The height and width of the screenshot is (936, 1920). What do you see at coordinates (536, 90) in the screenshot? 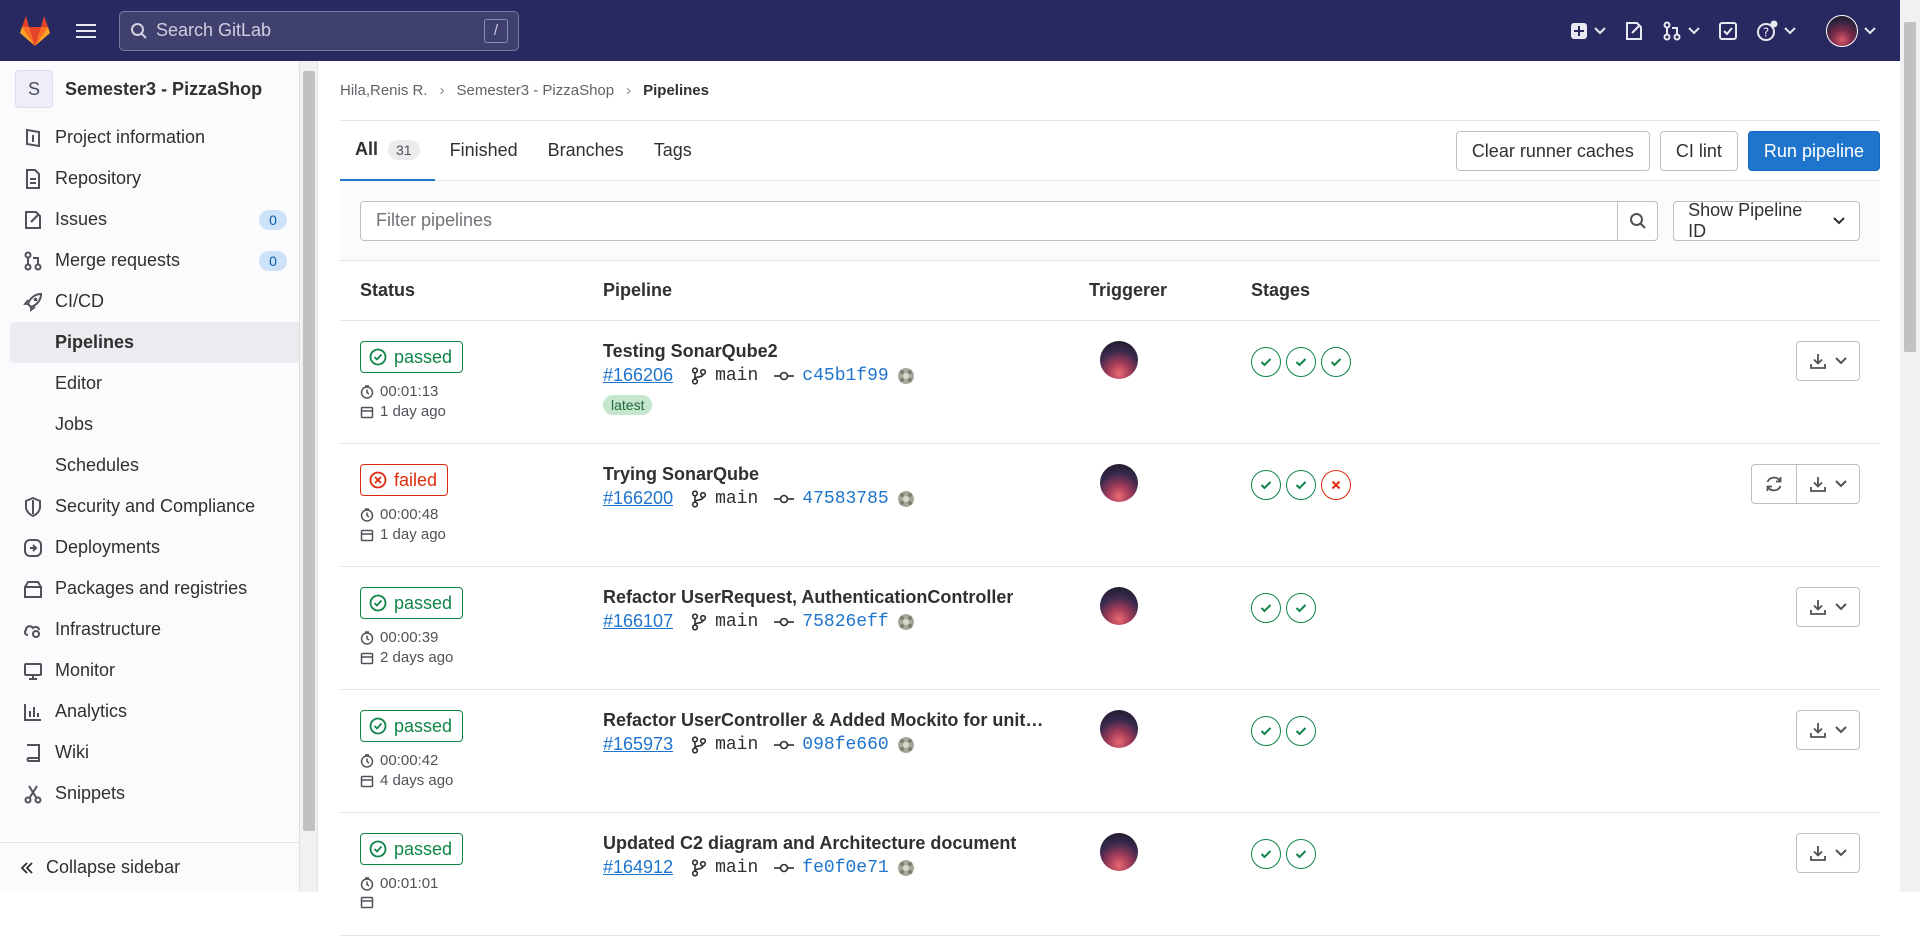
I see `breadcrumb-project: Semester3 - PizzaShop` at bounding box center [536, 90].